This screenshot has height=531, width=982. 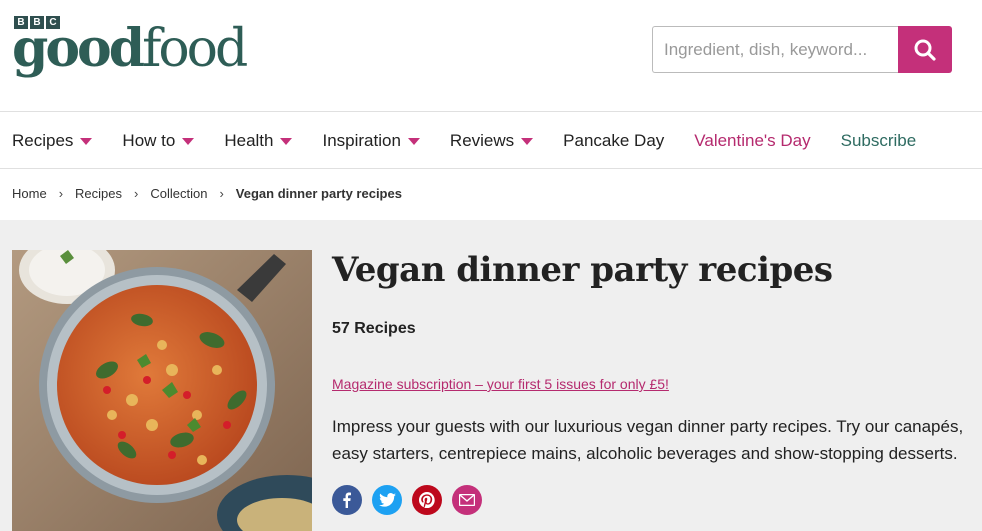 I want to click on nav-item-how-to: How to, so click(x=158, y=140).